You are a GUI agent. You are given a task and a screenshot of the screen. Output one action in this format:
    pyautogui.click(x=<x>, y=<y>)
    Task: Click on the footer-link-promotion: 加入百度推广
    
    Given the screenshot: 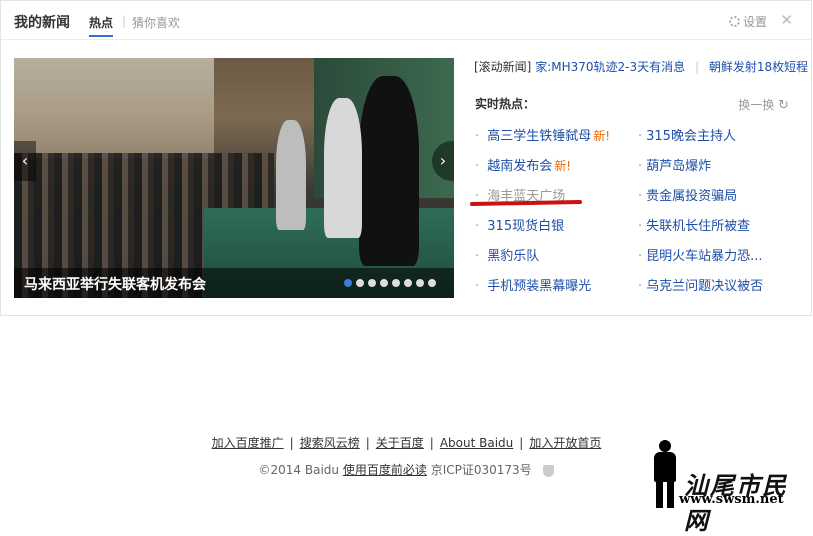 What is the action you would take?
    pyautogui.click(x=248, y=443)
    